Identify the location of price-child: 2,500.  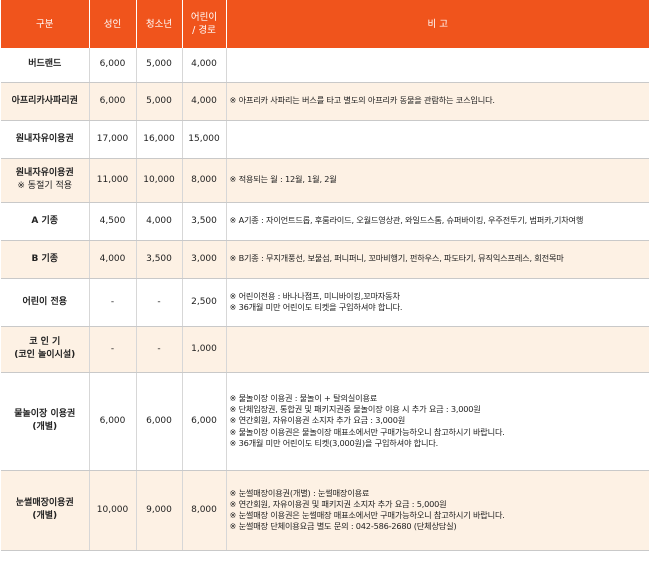
(204, 302).